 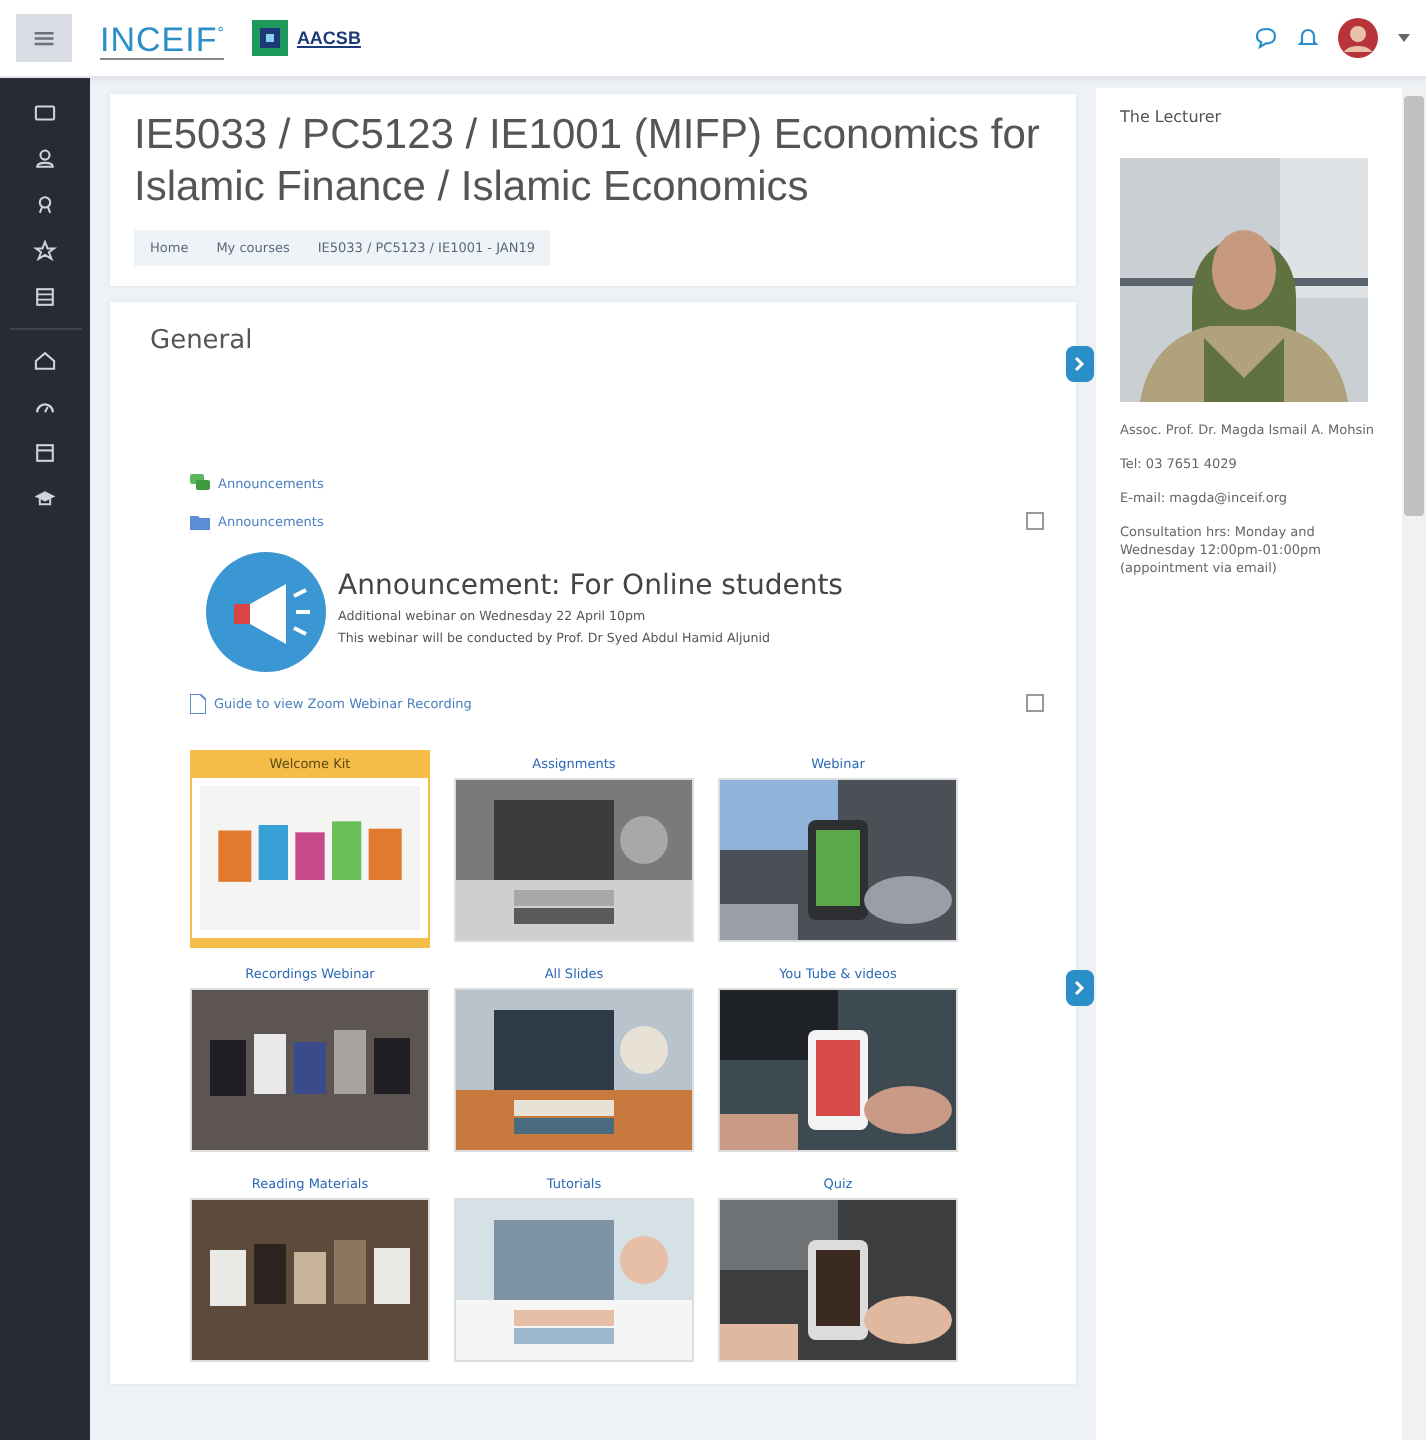 I want to click on menu-button: ≡, so click(x=44, y=38).